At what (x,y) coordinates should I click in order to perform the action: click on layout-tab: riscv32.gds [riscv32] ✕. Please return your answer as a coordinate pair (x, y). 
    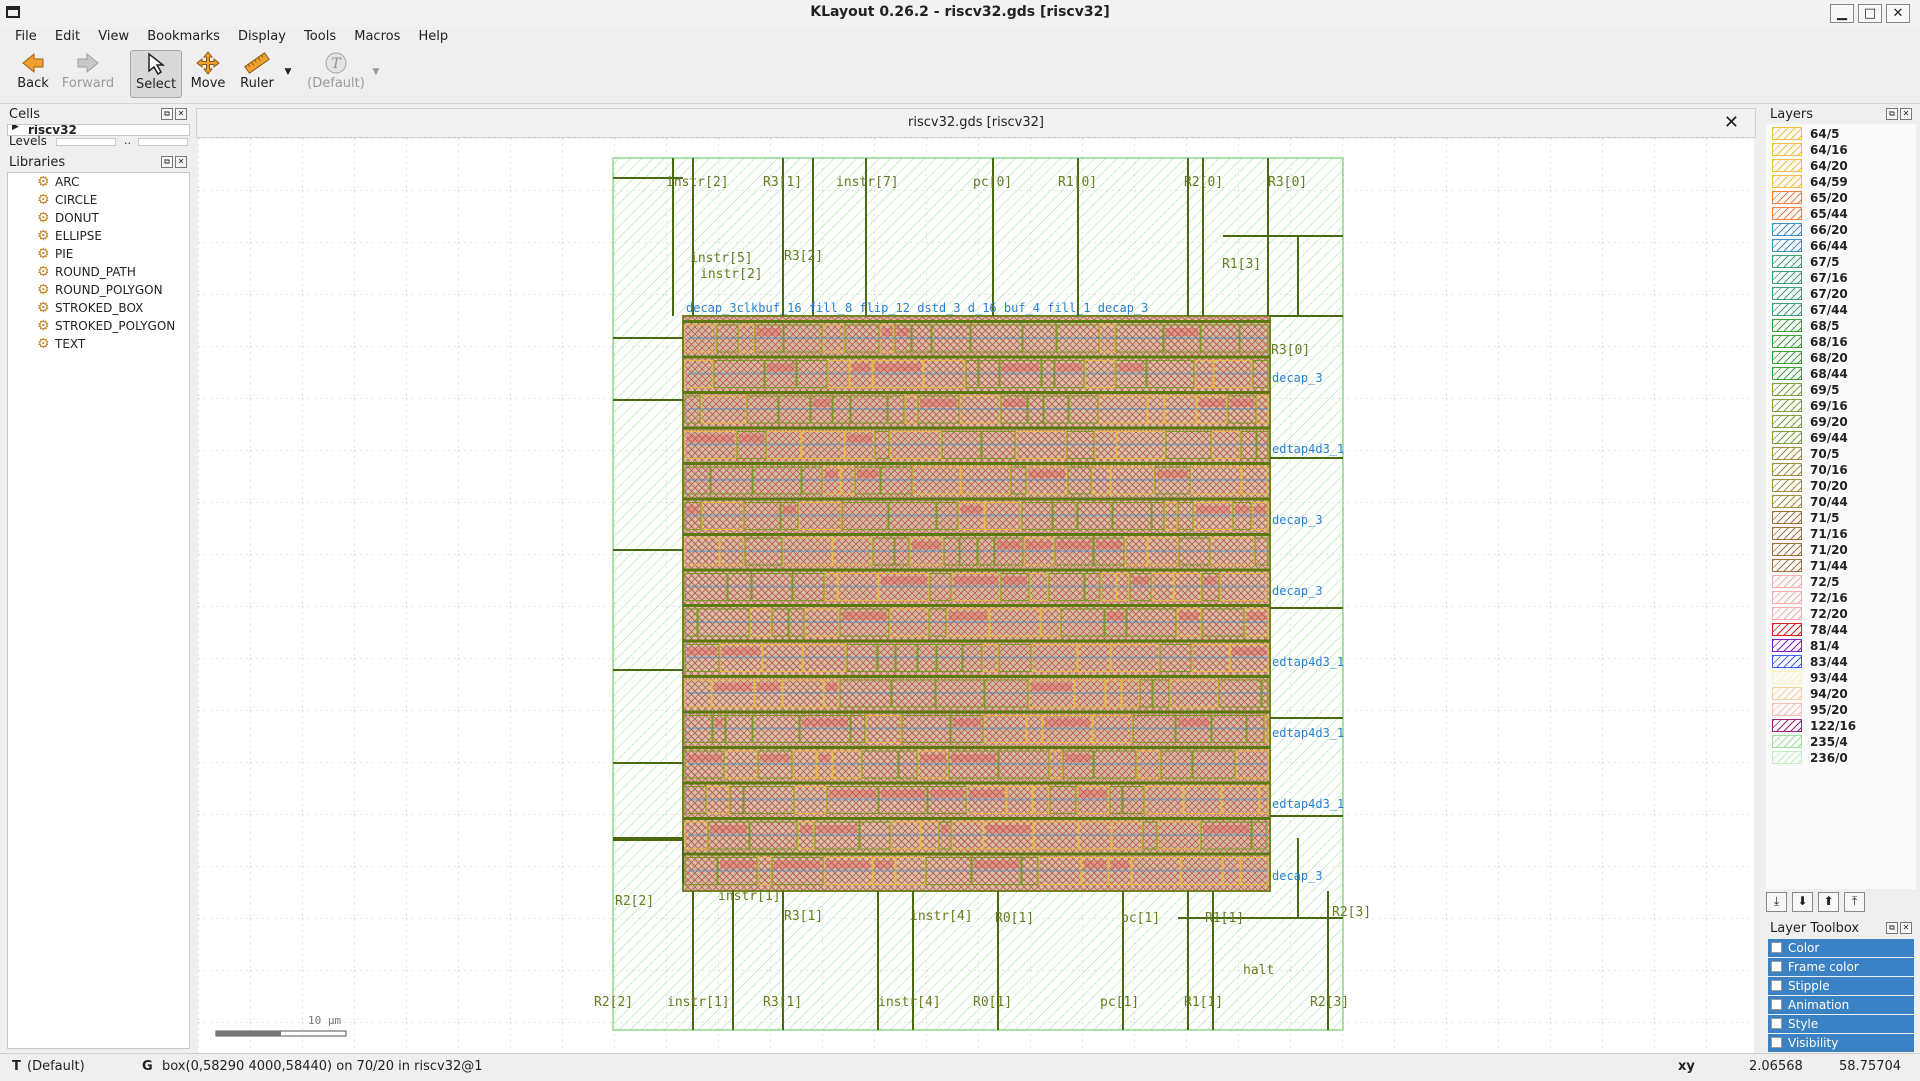
    Looking at the image, I should click on (976, 123).